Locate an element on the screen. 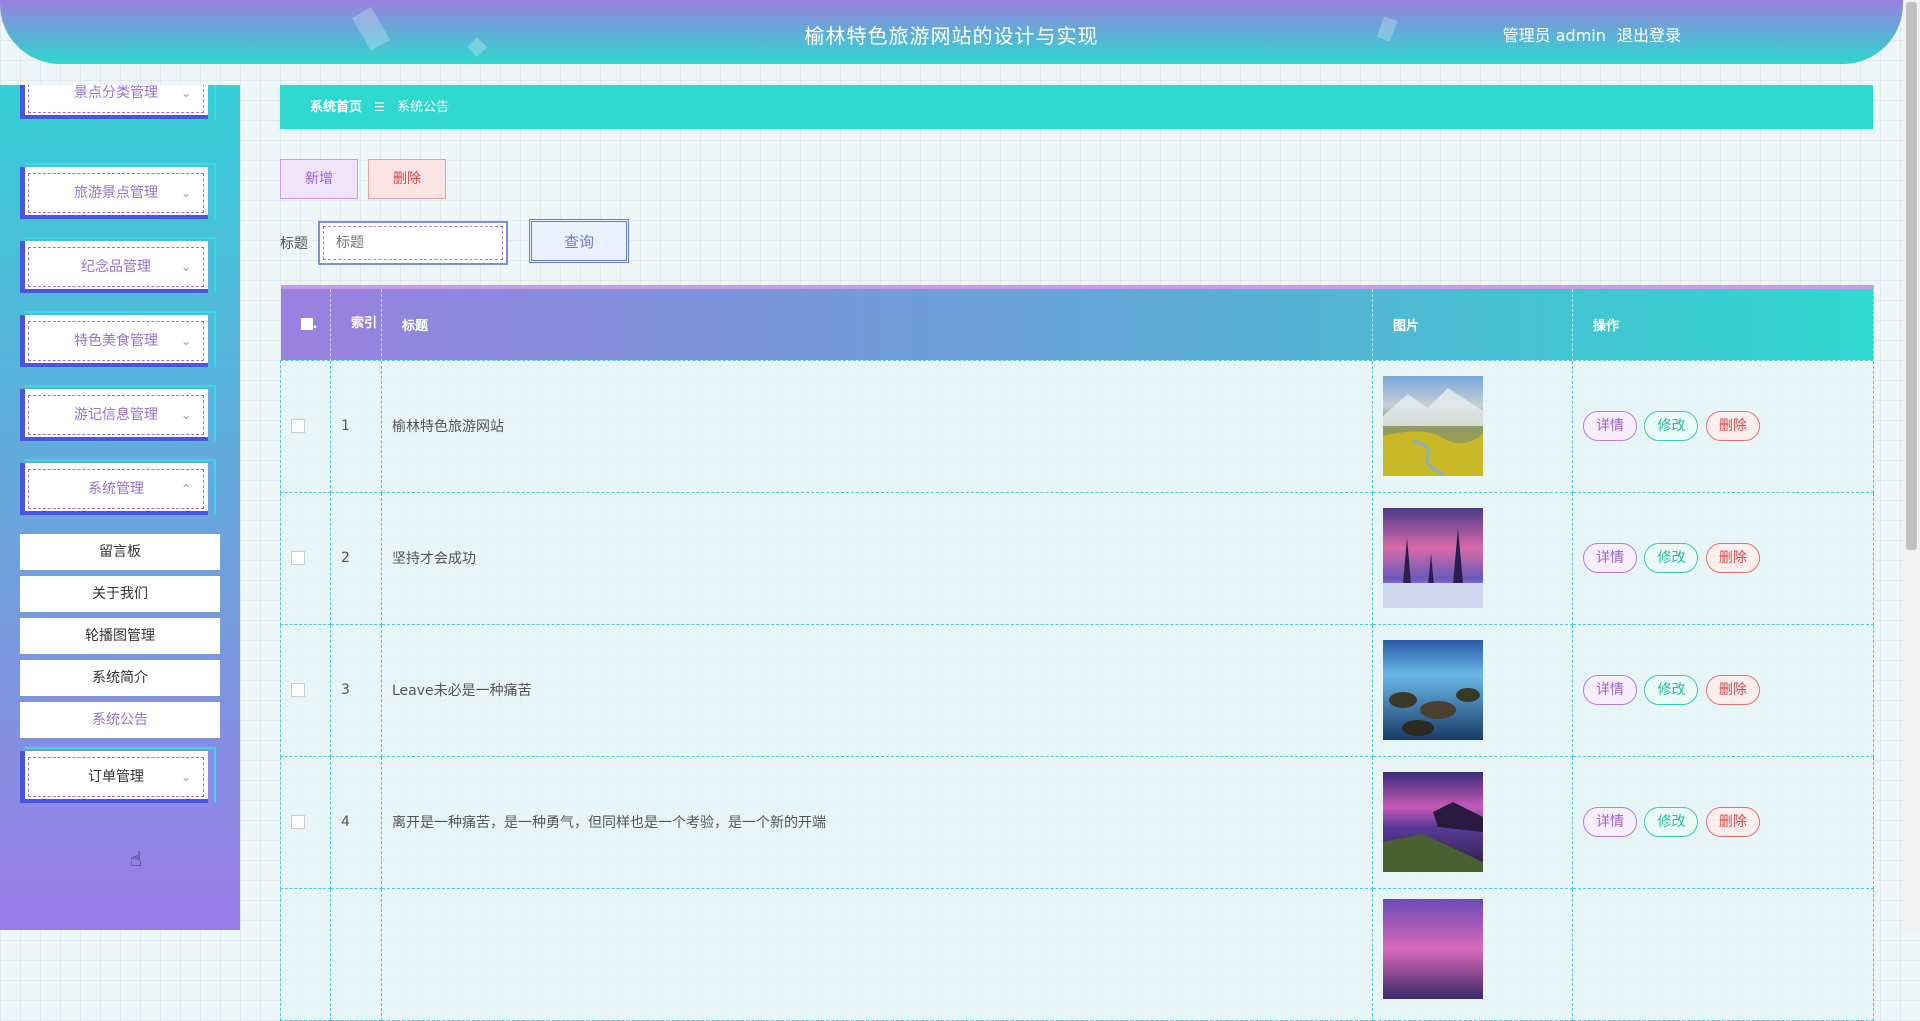  row-title: 离开是一种痛苦，是一种勇气，但同样也是一个考验，是一个新的开端 is located at coordinates (877, 822).